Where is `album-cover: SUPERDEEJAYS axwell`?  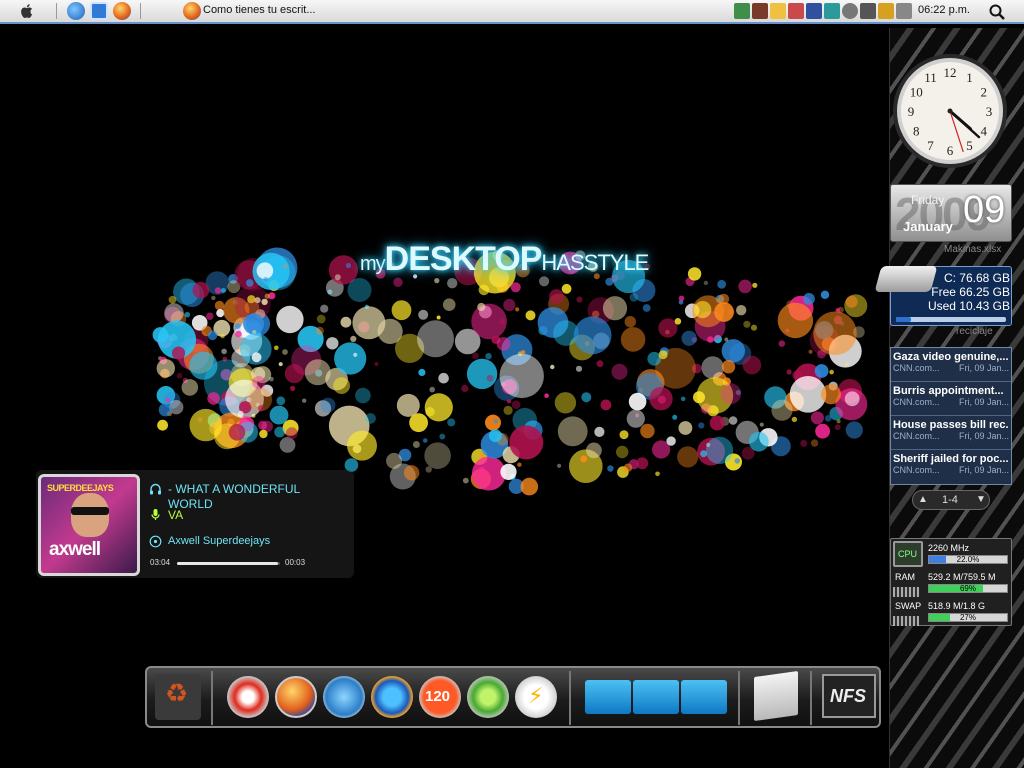 album-cover: SUPERDEEJAYS axwell is located at coordinates (89, 525).